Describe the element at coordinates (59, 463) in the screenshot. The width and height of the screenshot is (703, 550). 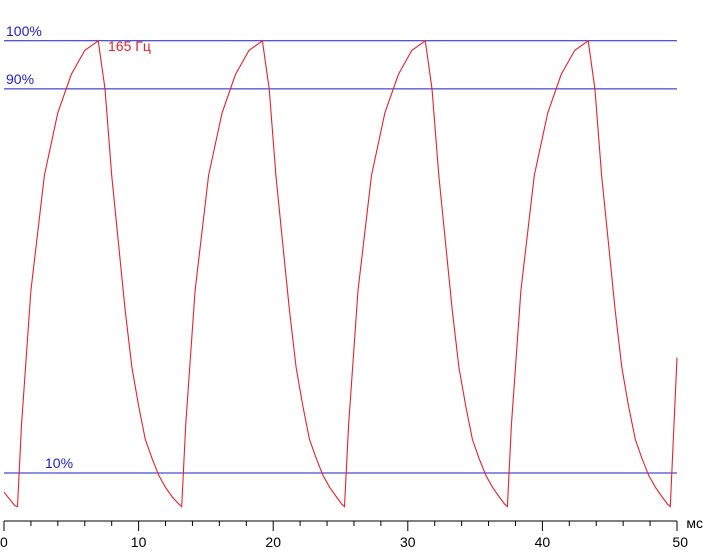
I see `reference-label-10: 10%` at that location.